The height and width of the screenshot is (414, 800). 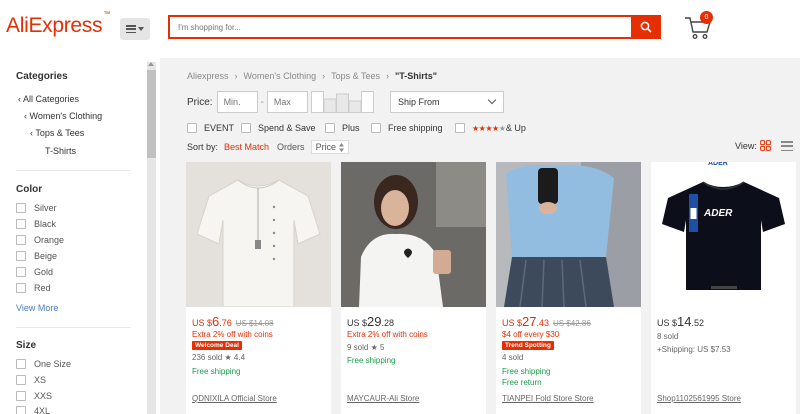 What do you see at coordinates (36, 256) in the screenshot?
I see `color-option-beige: Beige` at bounding box center [36, 256].